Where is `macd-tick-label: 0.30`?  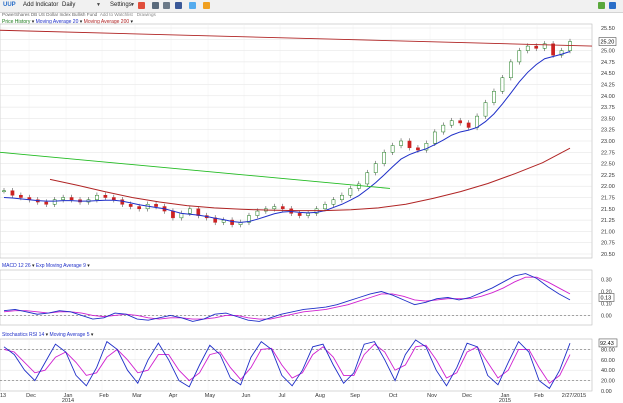
macd-tick-label: 0.30 is located at coordinates (606, 281).